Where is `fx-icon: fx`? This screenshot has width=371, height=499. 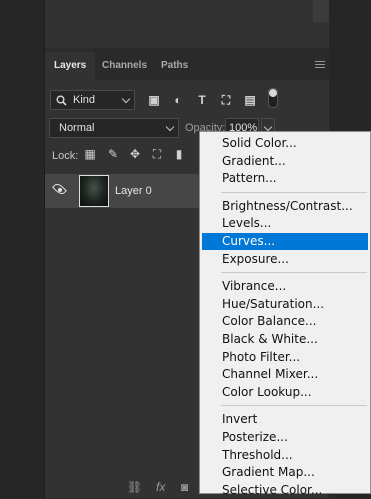
fx-icon: fx is located at coordinates (160, 487).